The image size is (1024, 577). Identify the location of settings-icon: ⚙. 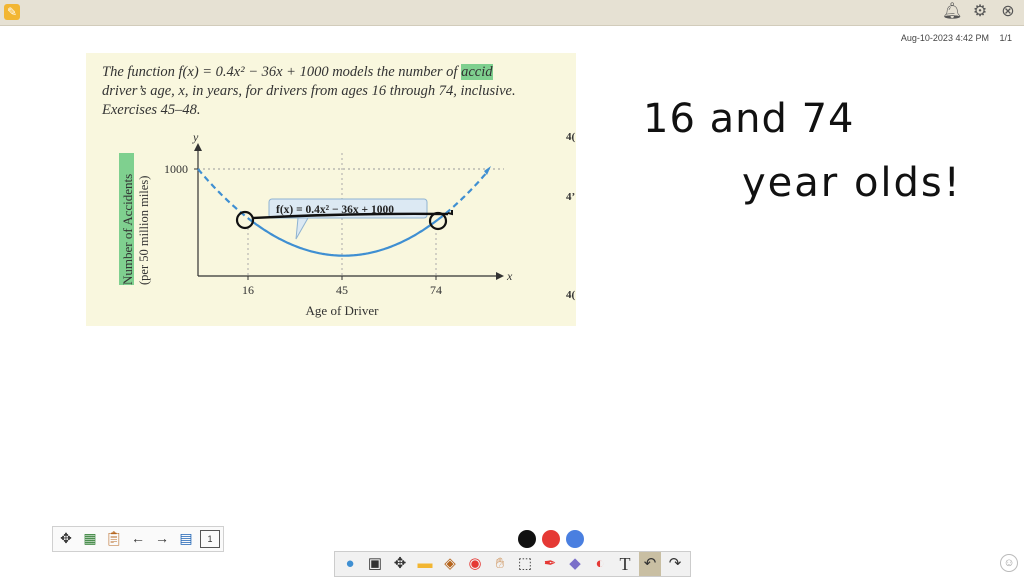
(980, 12).